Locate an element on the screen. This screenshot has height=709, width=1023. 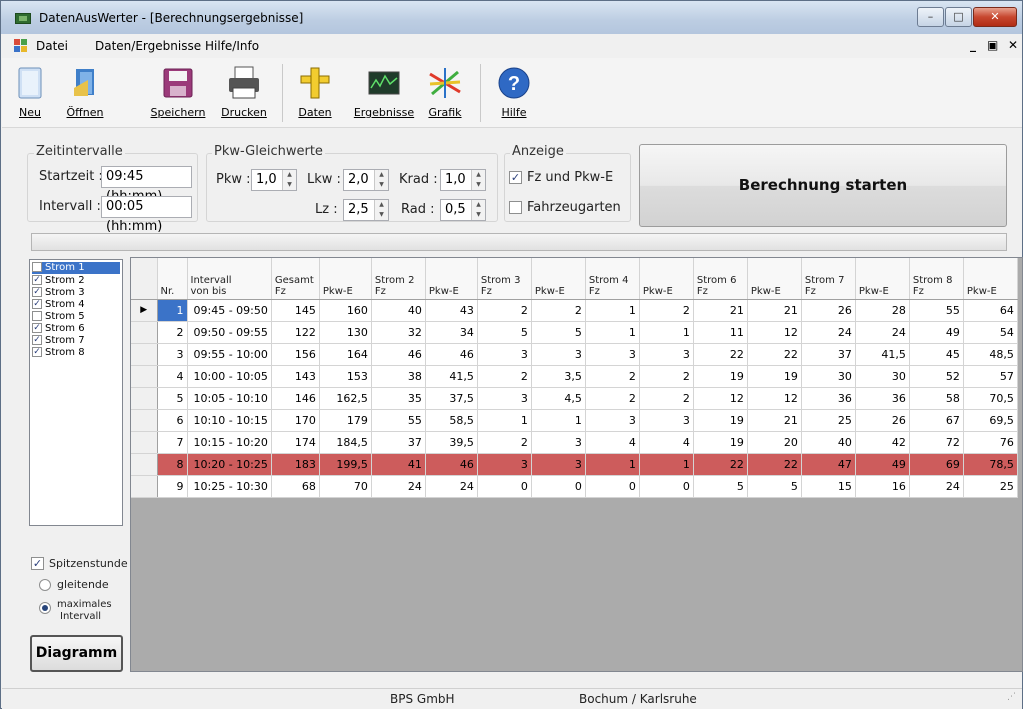
table-cell: 179 is located at coordinates (345, 420).